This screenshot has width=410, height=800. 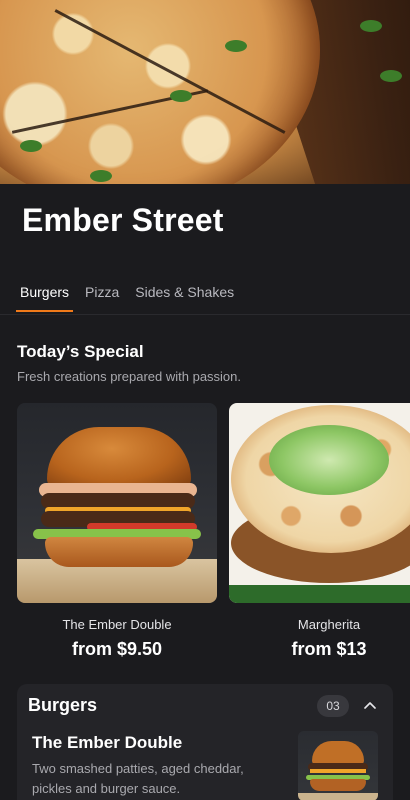 I want to click on burger-image, so click(x=117, y=503).